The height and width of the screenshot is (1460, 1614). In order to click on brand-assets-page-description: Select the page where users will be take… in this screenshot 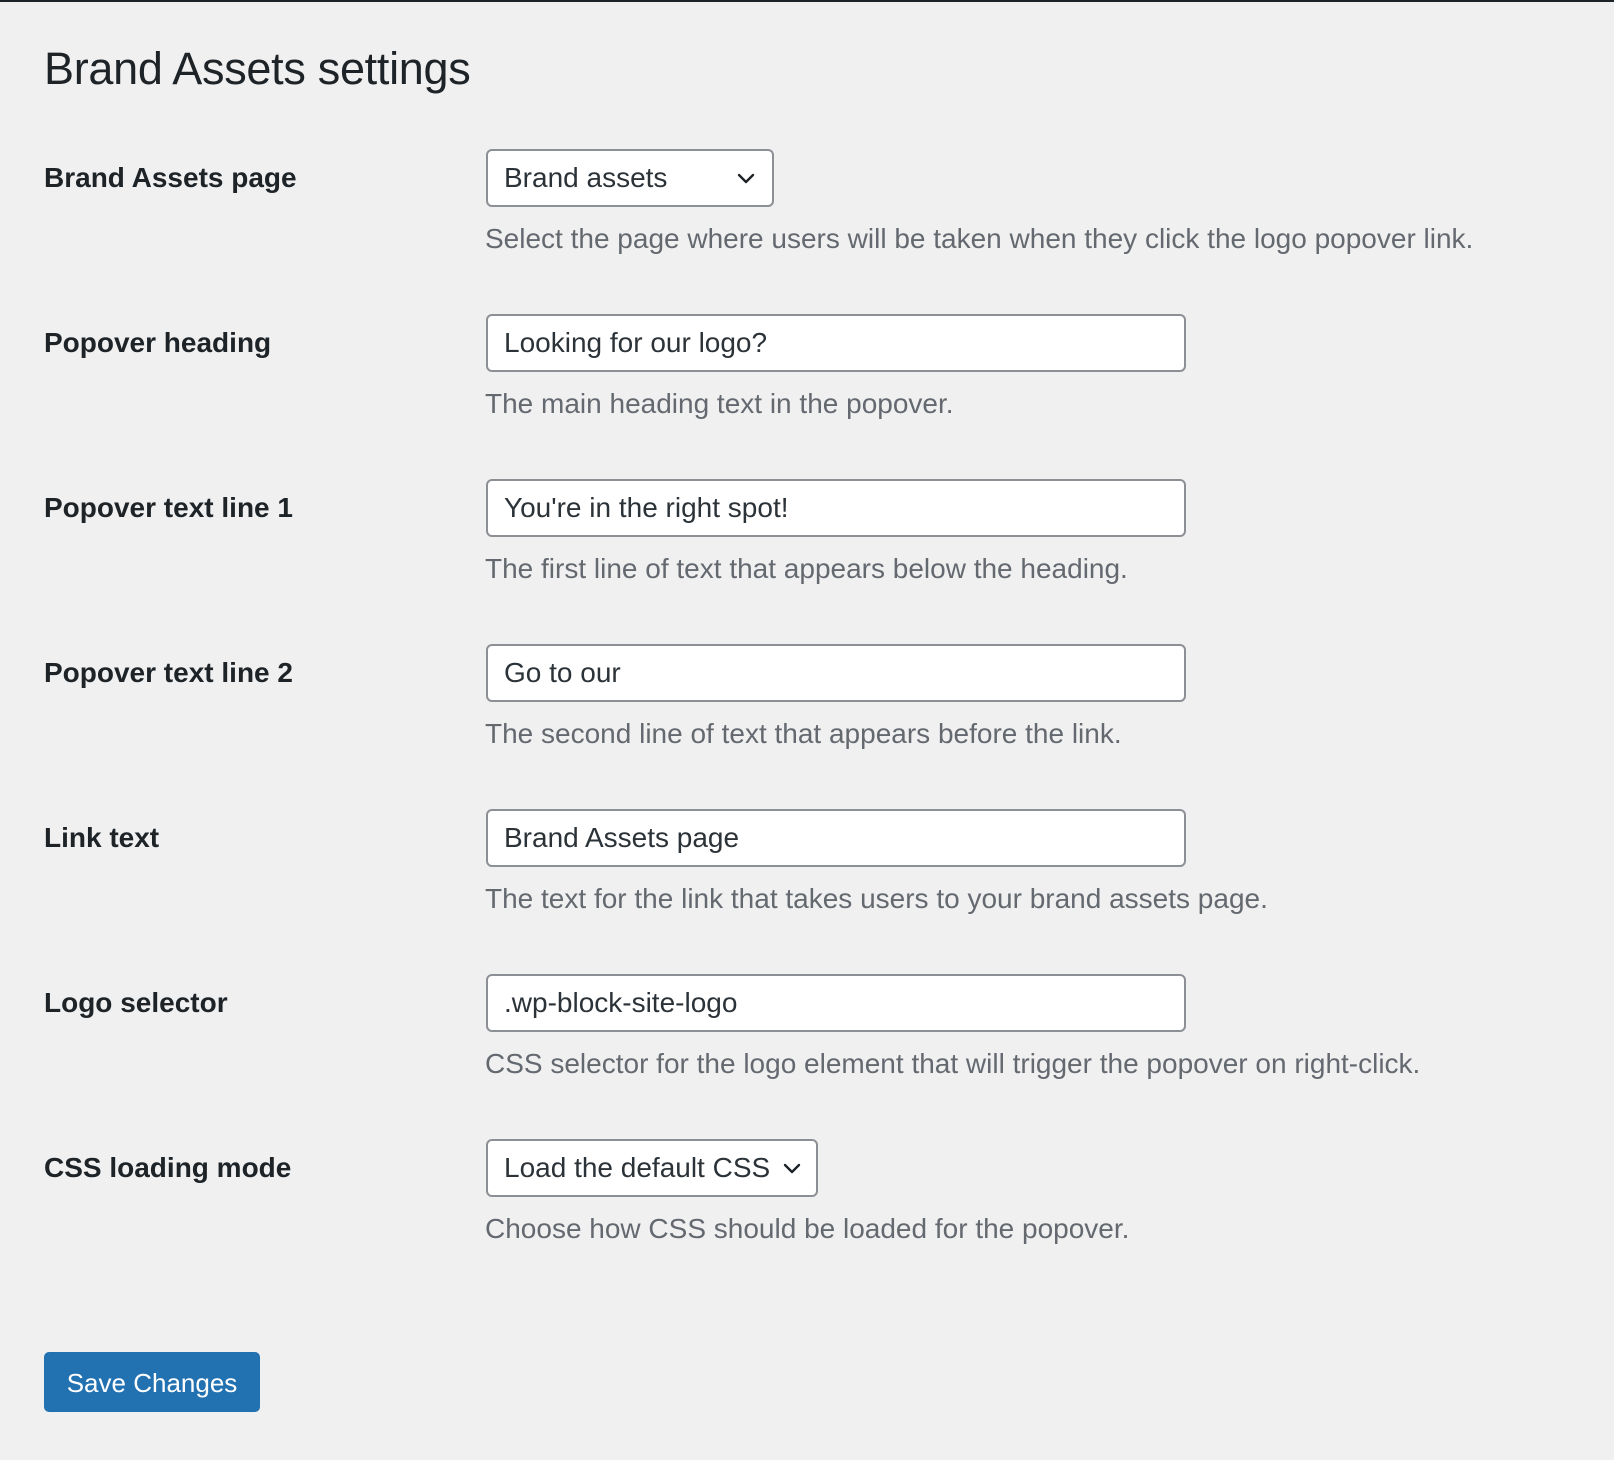, I will do `click(979, 238)`.